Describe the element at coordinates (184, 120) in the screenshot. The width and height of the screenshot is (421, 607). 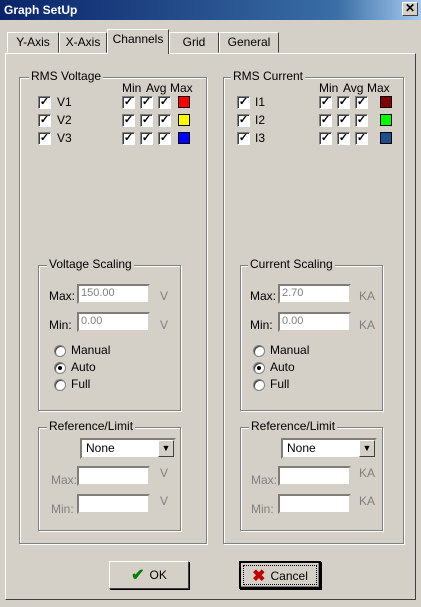
I see `v2-color-swatch` at that location.